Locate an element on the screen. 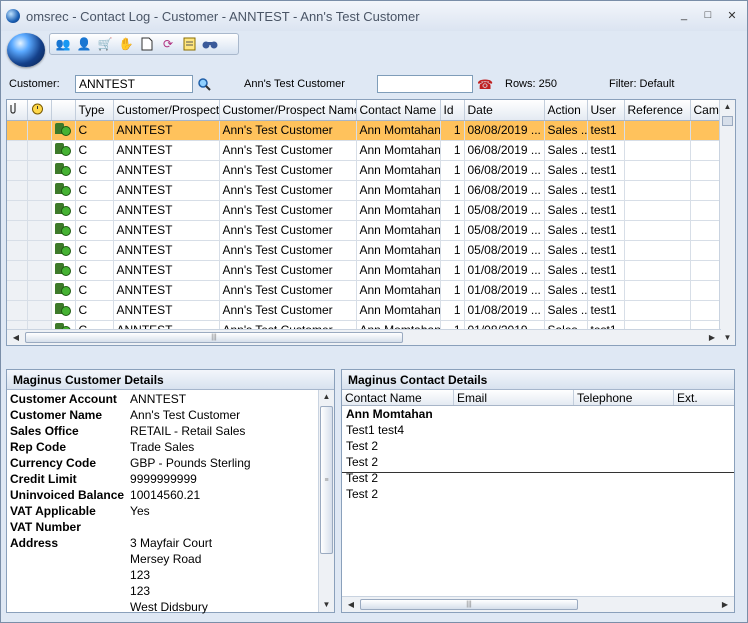  globe-logo-icon is located at coordinates (26, 50).